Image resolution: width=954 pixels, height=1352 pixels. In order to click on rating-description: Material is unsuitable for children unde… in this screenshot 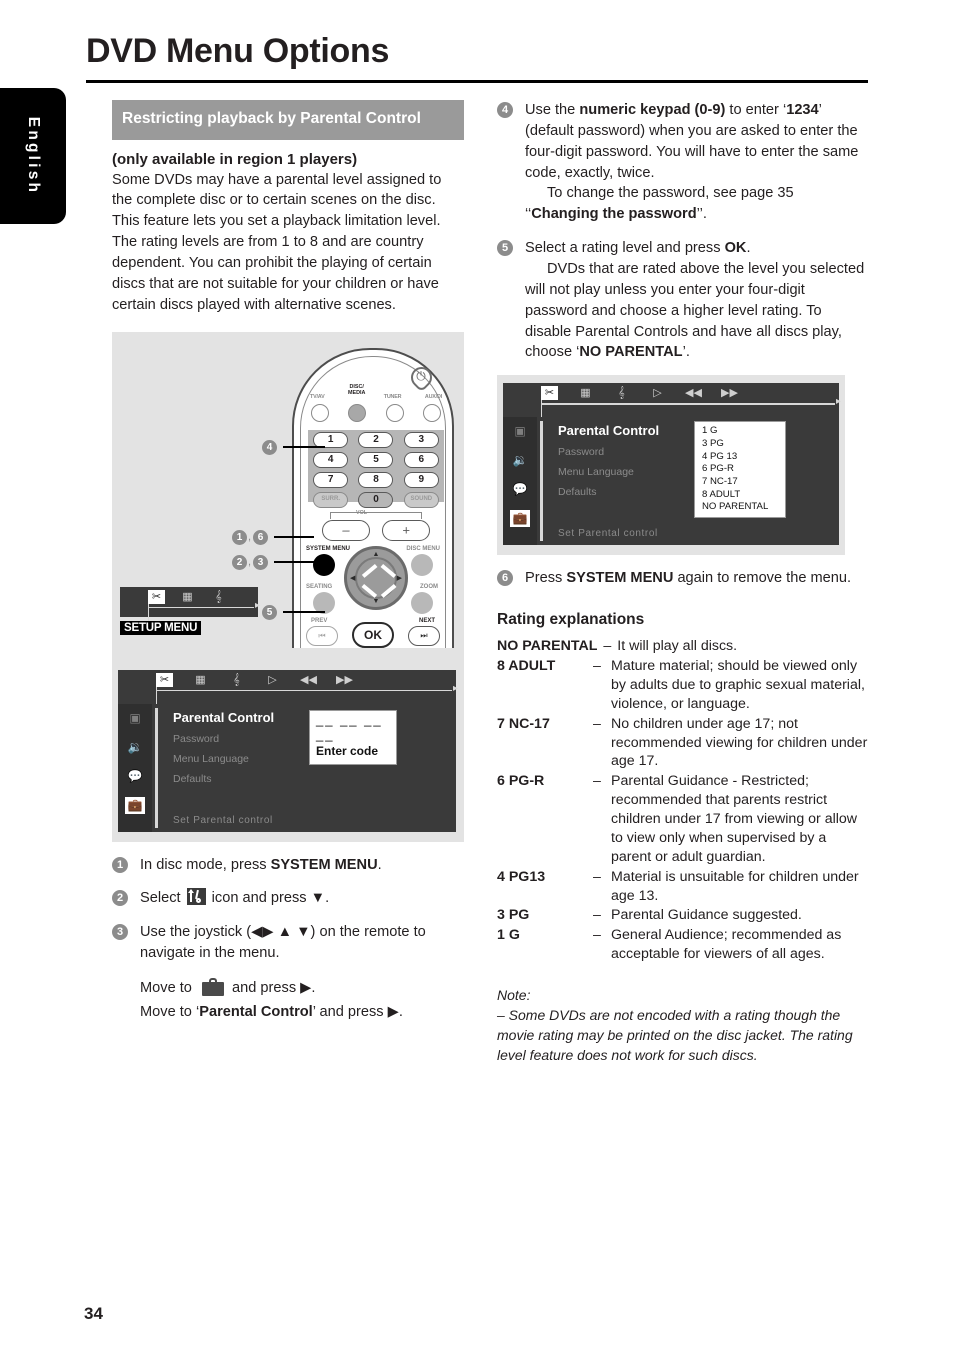, I will do `click(735, 886)`.